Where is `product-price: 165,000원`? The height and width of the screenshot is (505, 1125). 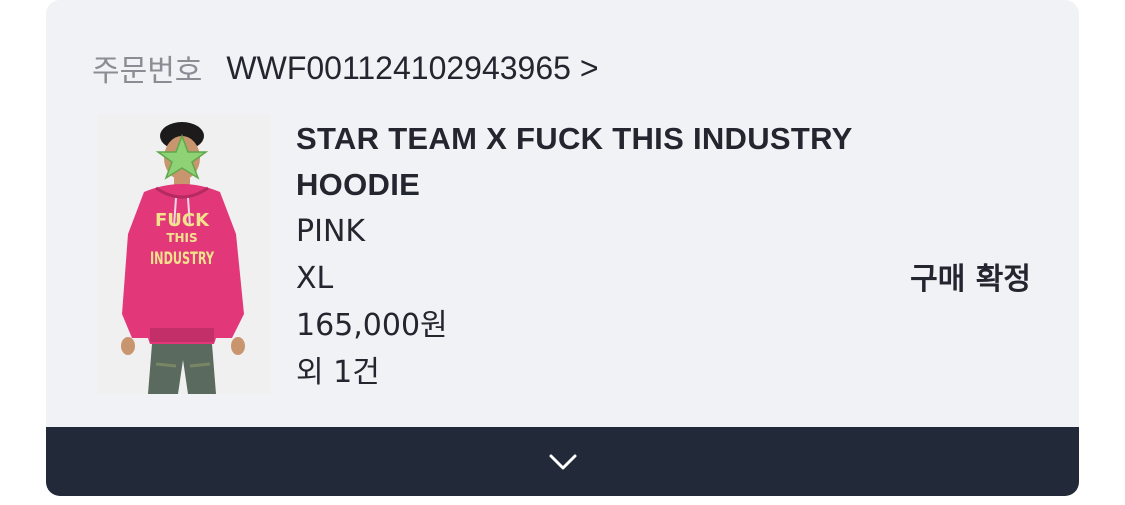 product-price: 165,000원 is located at coordinates (372, 325).